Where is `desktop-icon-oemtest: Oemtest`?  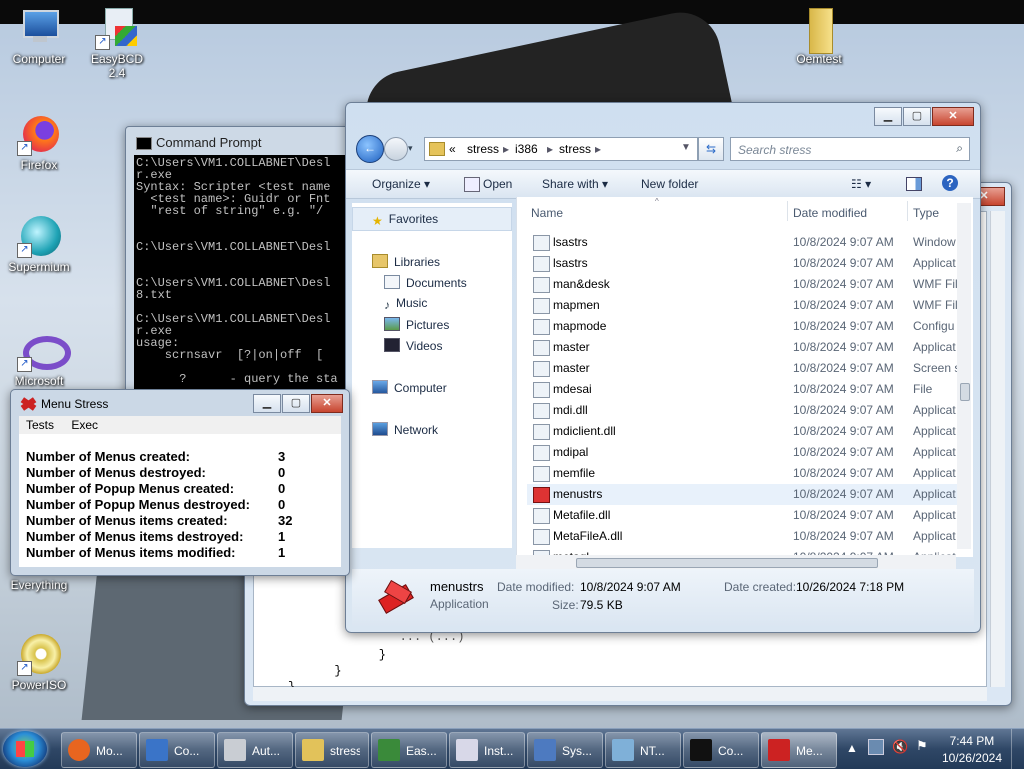
desktop-icon-oemtest: Oemtest is located at coordinates (819, 36).